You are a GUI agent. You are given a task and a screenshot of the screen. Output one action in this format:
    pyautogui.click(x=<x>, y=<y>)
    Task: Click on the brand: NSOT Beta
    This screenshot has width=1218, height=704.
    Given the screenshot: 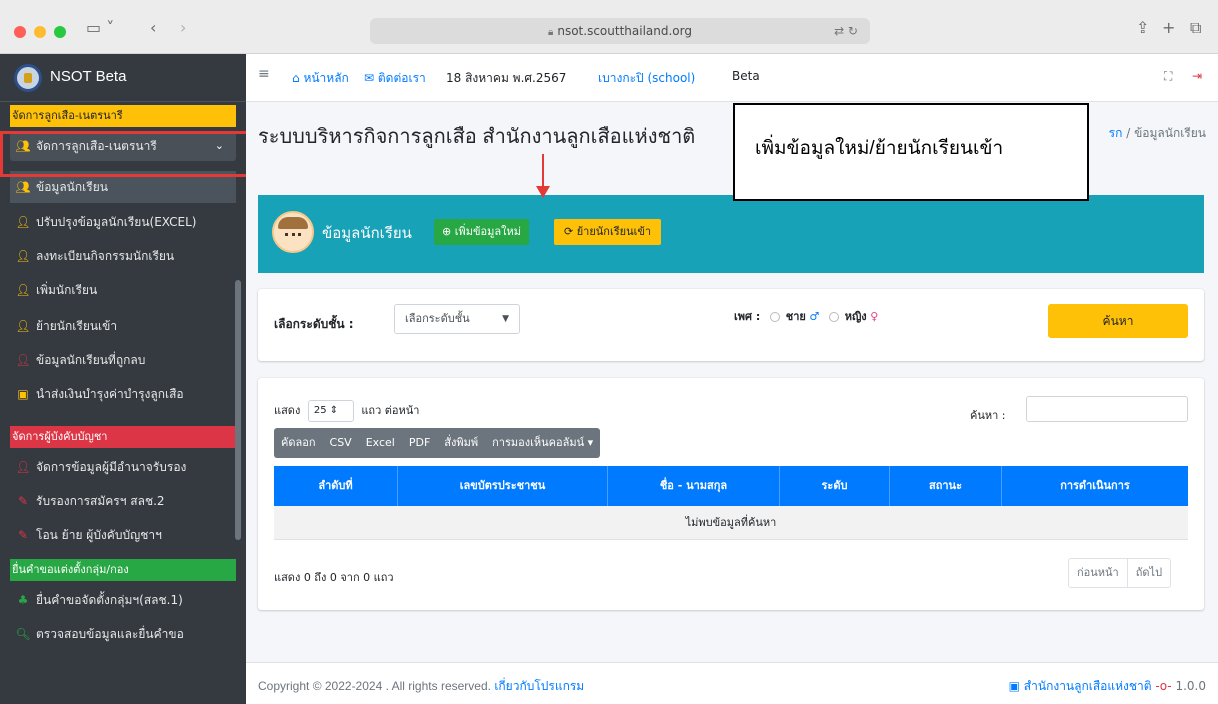 What is the action you would take?
    pyautogui.click(x=123, y=78)
    